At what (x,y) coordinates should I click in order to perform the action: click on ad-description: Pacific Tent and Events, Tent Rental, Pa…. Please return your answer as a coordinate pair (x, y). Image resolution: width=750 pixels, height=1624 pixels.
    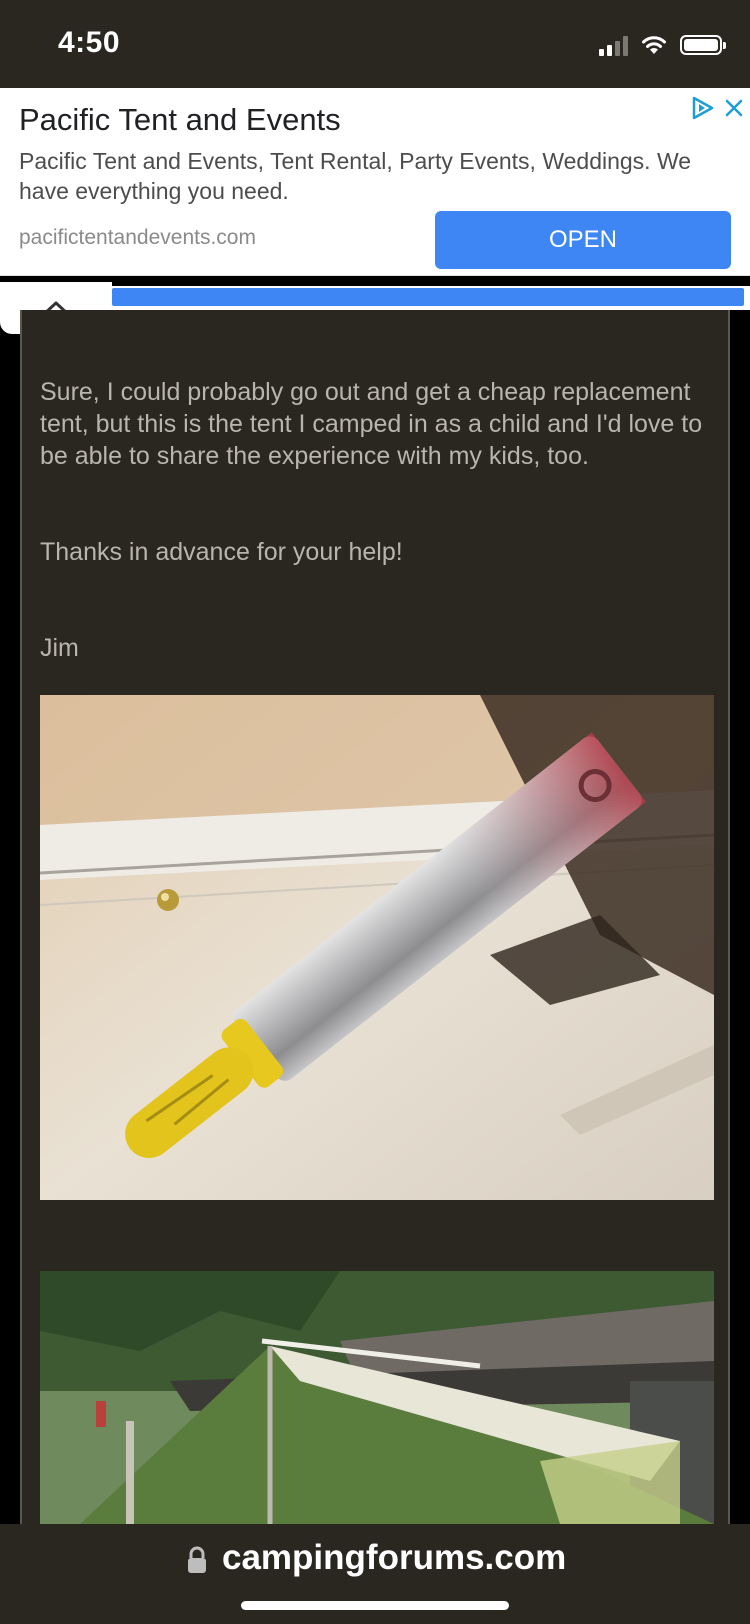
    Looking at the image, I should click on (355, 176).